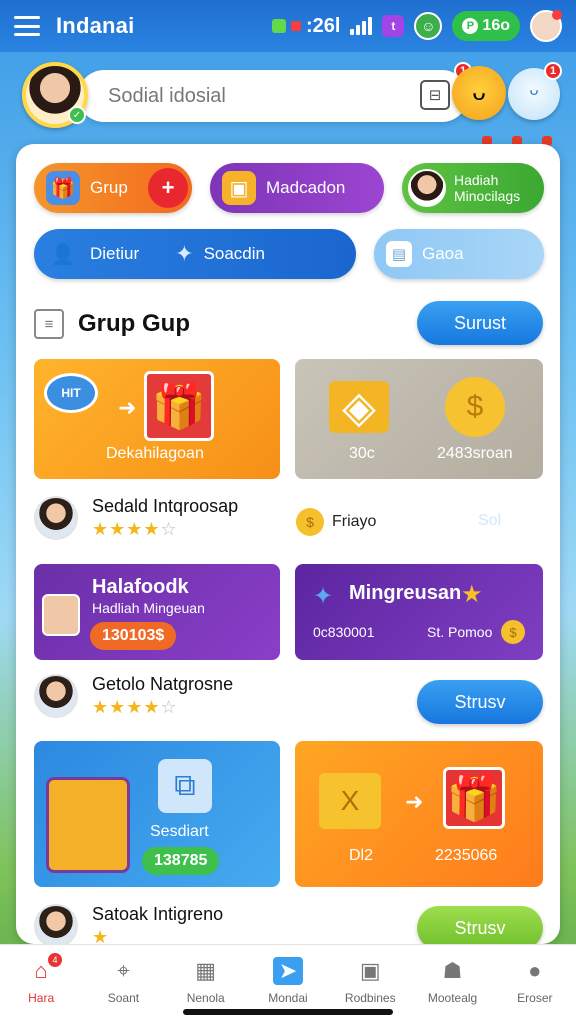 This screenshot has width=576, height=1024. Describe the element at coordinates (466, 855) in the screenshot. I see `tile-6-right: 2235066` at that location.